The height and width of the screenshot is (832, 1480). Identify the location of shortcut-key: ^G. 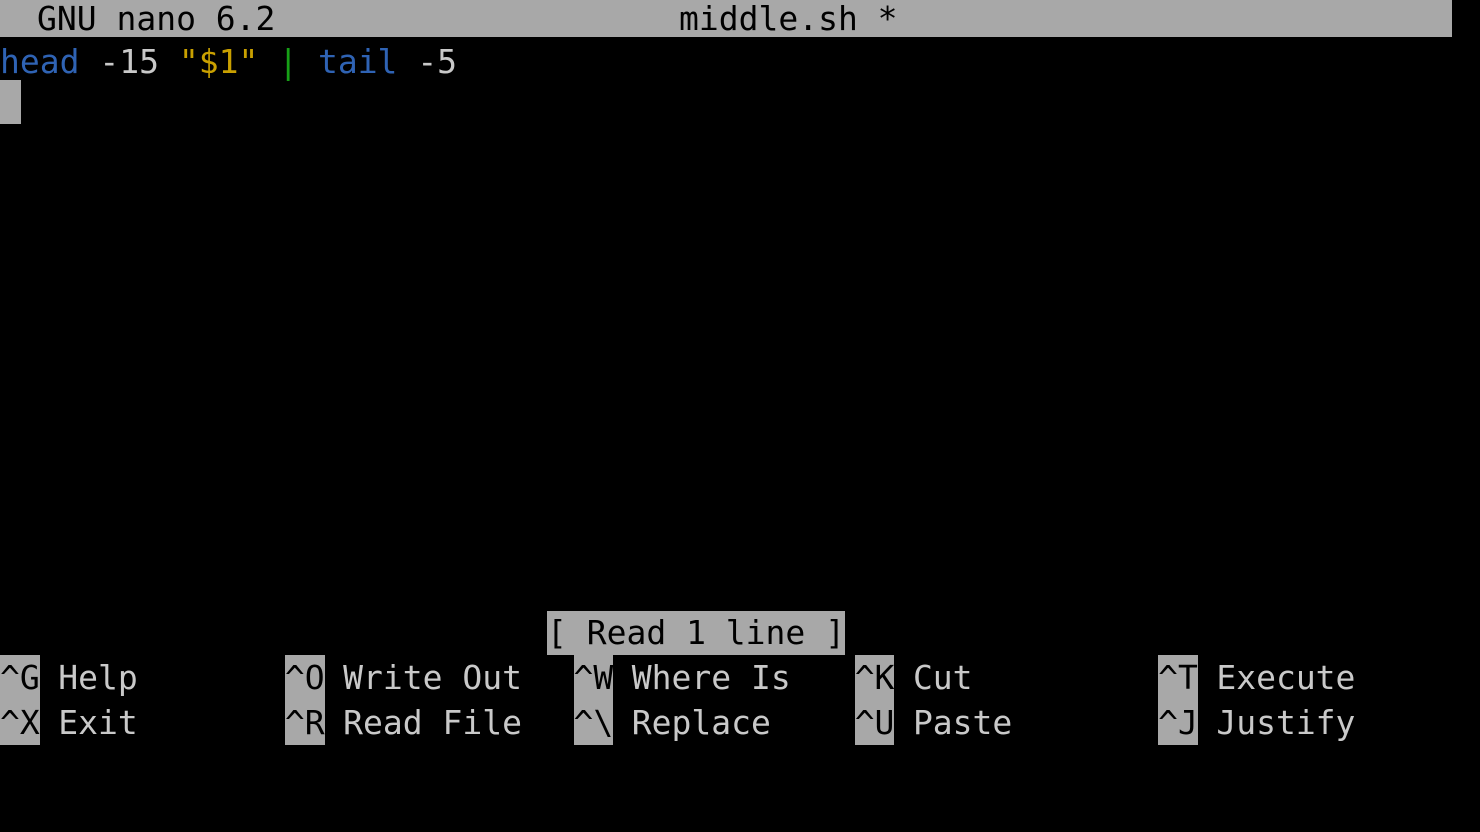
(20, 677).